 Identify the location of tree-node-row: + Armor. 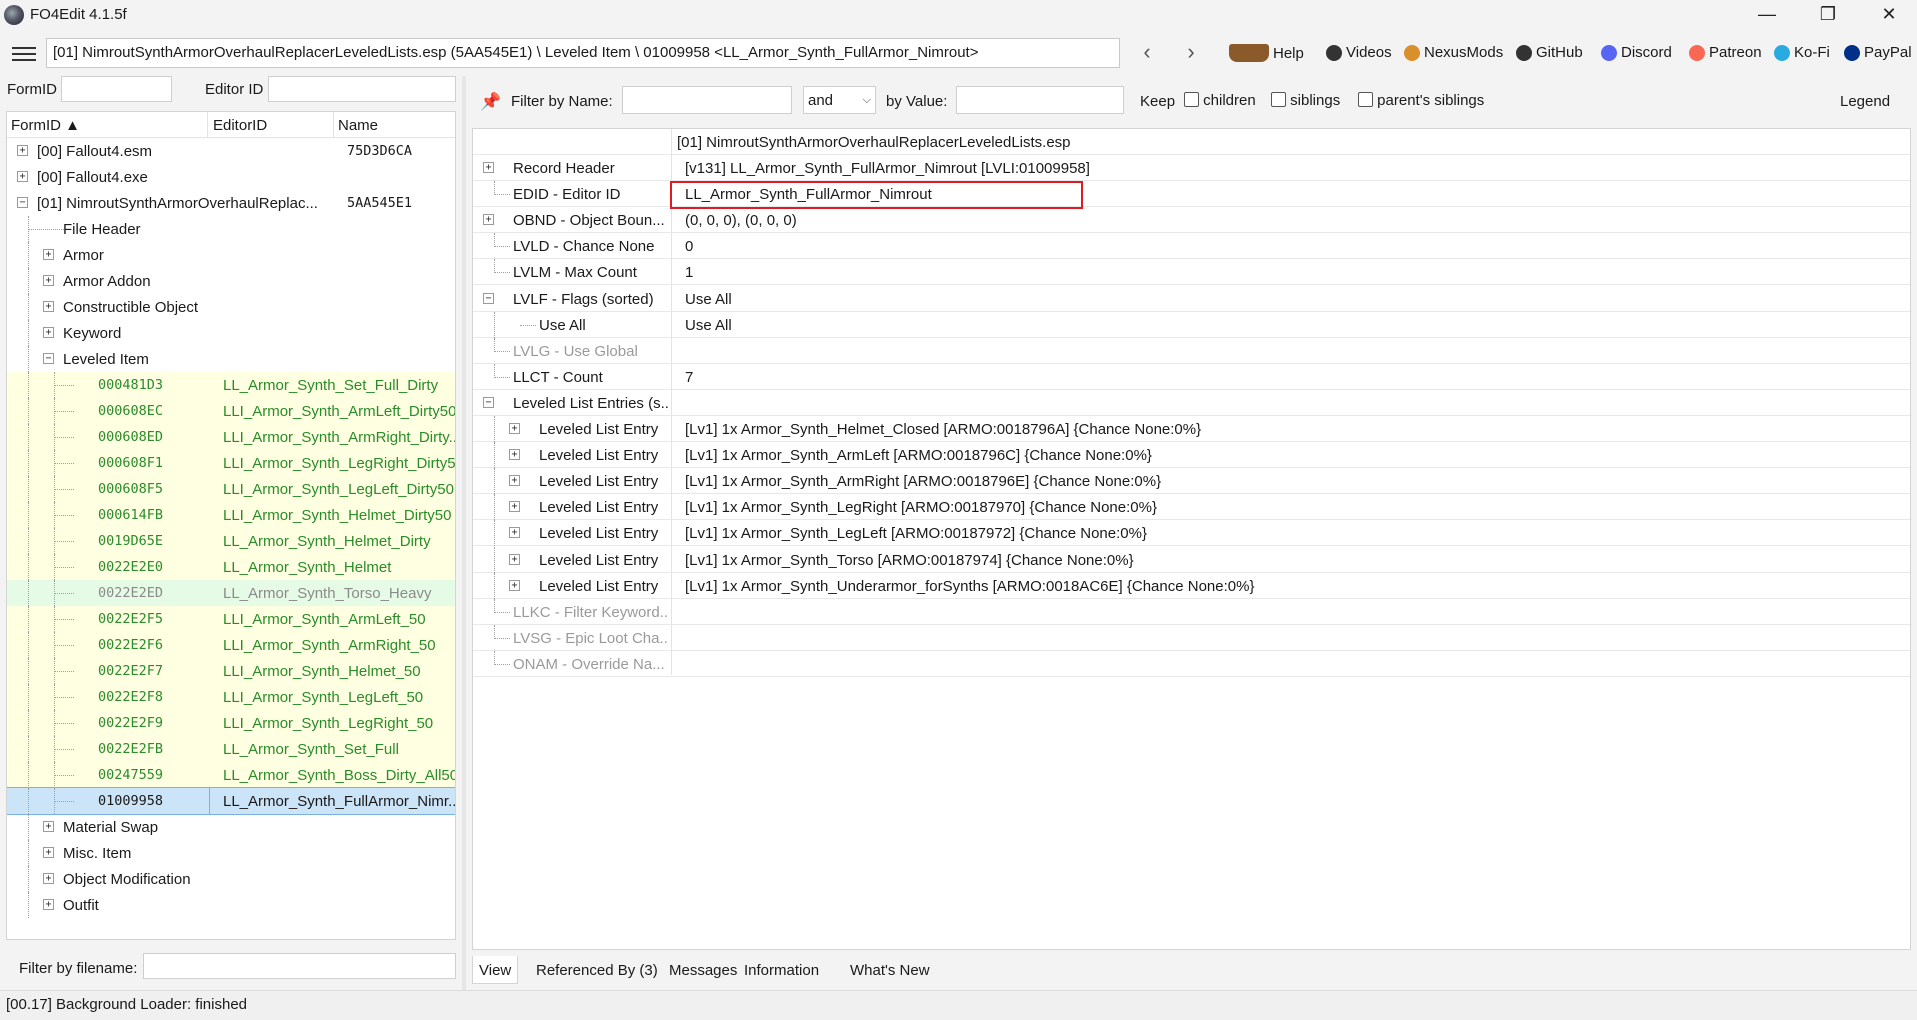
(231, 255).